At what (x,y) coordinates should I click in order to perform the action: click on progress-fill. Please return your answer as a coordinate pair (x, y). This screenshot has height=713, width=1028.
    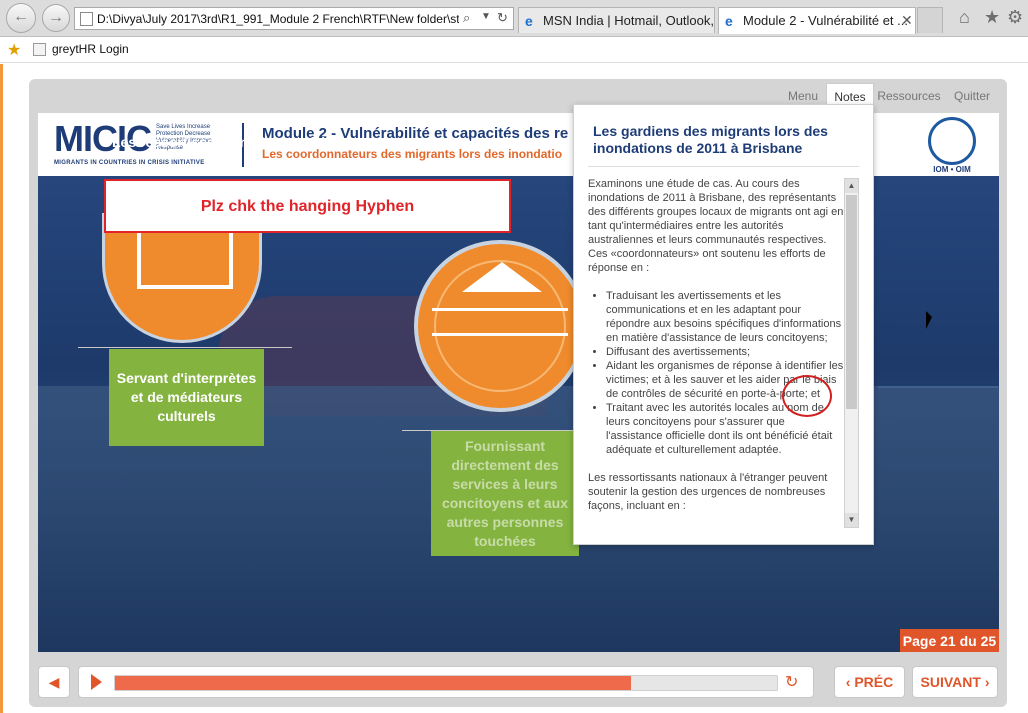
    Looking at the image, I should click on (373, 683).